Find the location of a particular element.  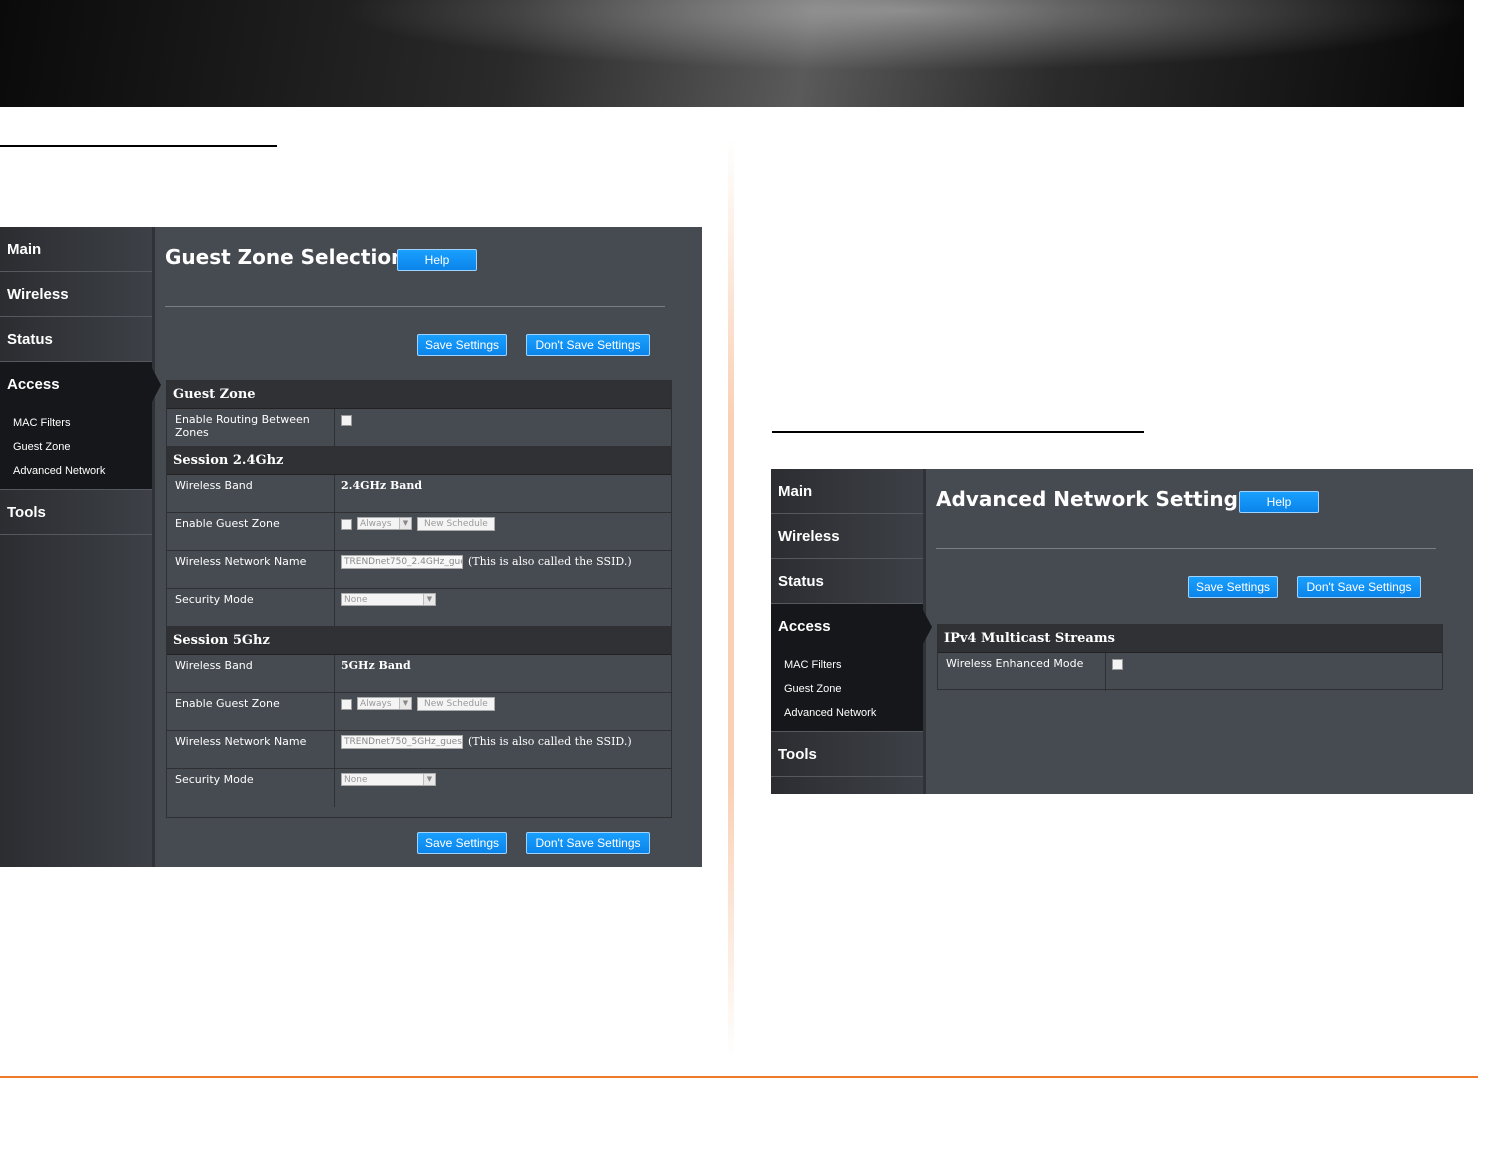

wireless-enhanced-mode-label: Wireless Enhanced Mode is located at coordinates (1022, 672).